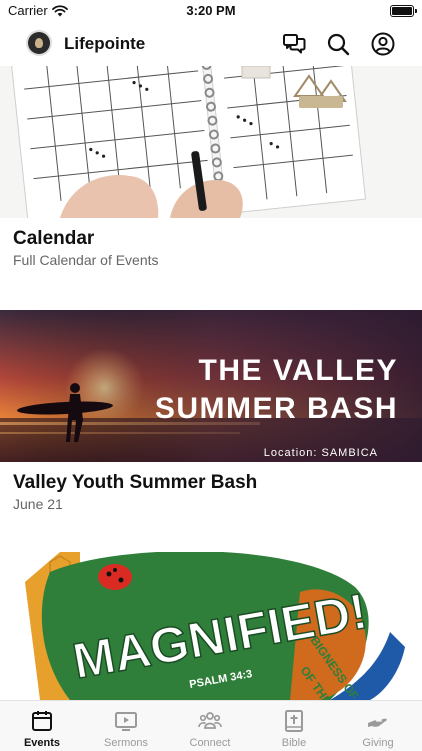 The height and width of the screenshot is (751, 422). I want to click on status-time: 3:20 PM, so click(211, 10).